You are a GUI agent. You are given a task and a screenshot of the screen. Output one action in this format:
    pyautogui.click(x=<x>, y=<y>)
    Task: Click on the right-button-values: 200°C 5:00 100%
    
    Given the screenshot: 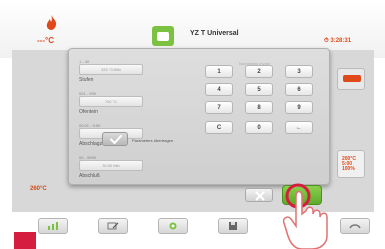 What is the action you would take?
    pyautogui.click(x=351, y=164)
    